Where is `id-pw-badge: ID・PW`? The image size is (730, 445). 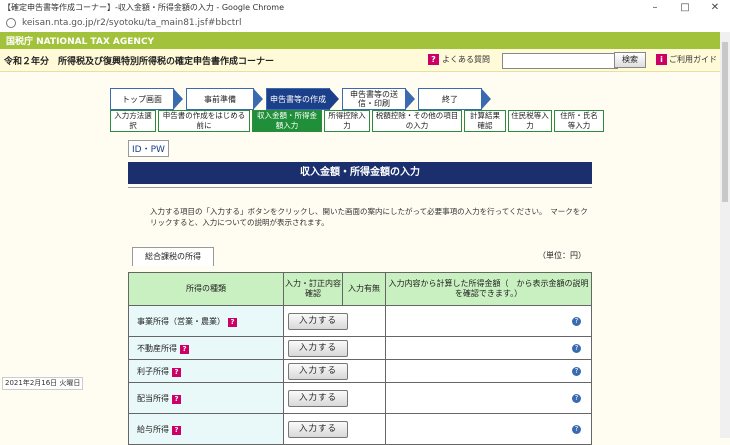
id-pw-badge: ID・PW is located at coordinates (148, 148).